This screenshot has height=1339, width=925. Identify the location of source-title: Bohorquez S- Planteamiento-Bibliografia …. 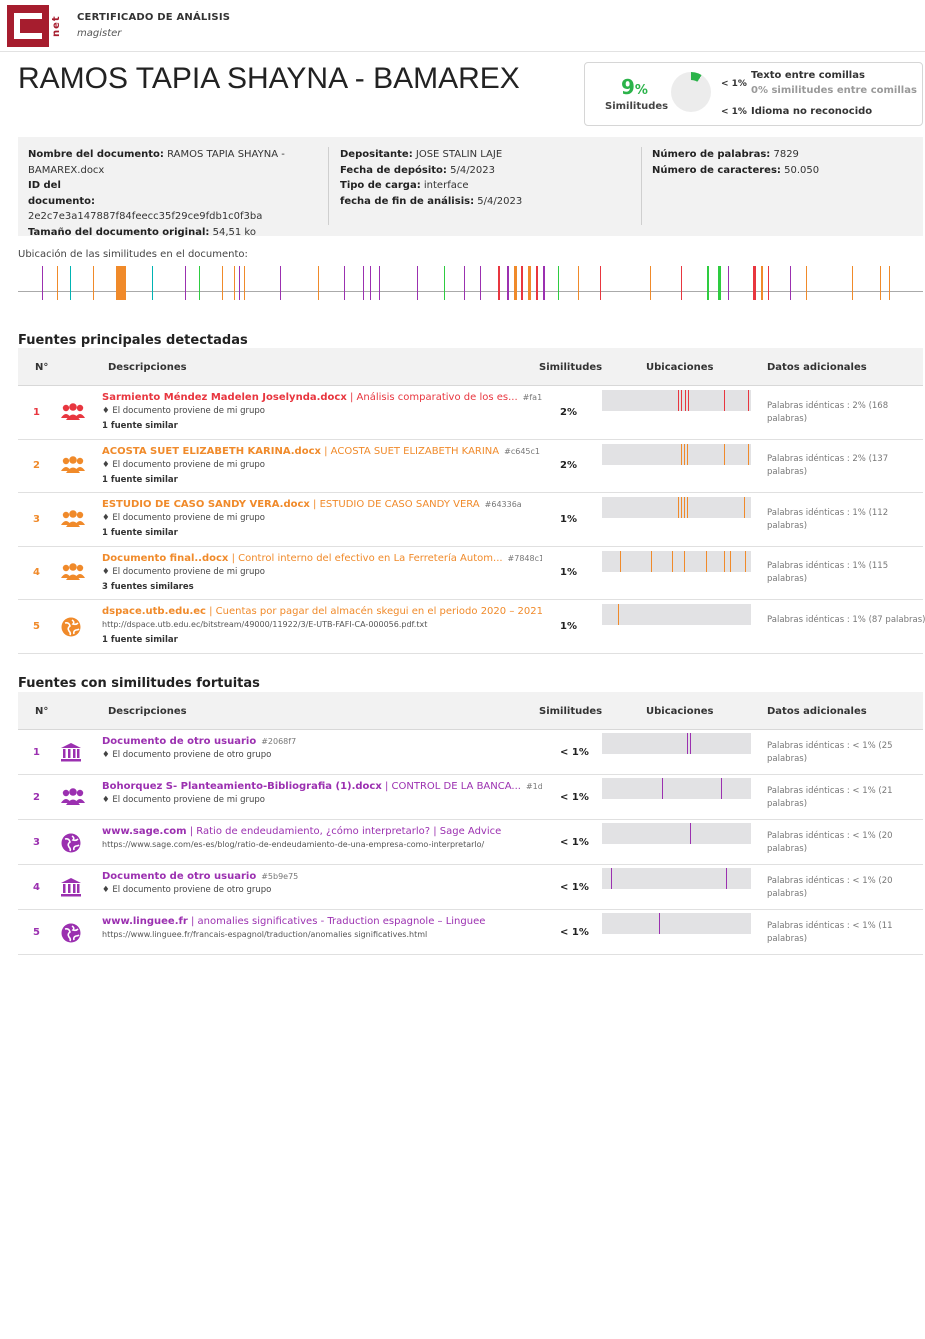
(322, 786).